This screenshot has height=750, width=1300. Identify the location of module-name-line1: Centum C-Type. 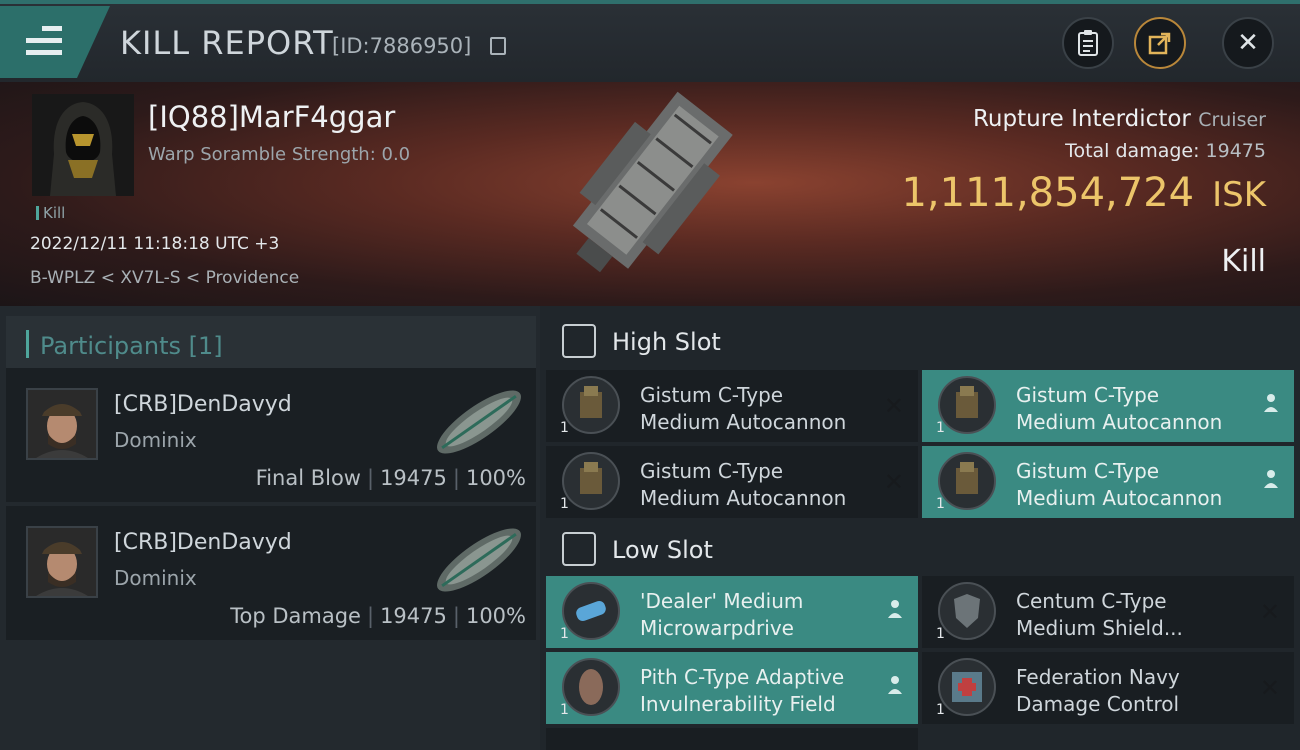
(1091, 601).